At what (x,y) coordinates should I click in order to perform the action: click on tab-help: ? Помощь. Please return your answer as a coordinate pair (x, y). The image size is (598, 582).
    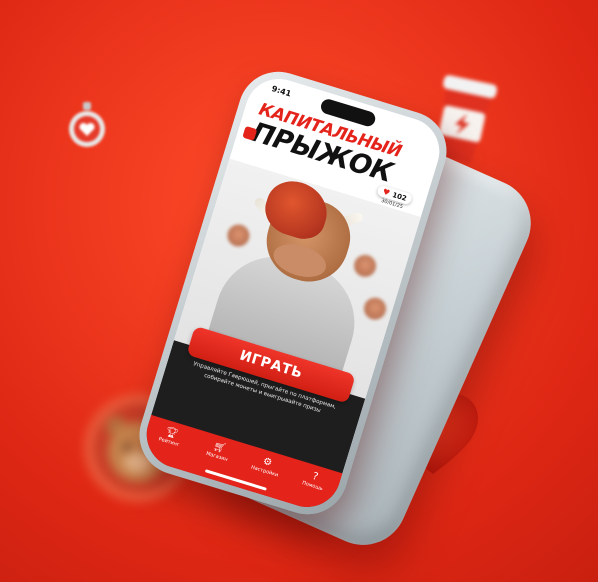
    Looking at the image, I should click on (313, 480).